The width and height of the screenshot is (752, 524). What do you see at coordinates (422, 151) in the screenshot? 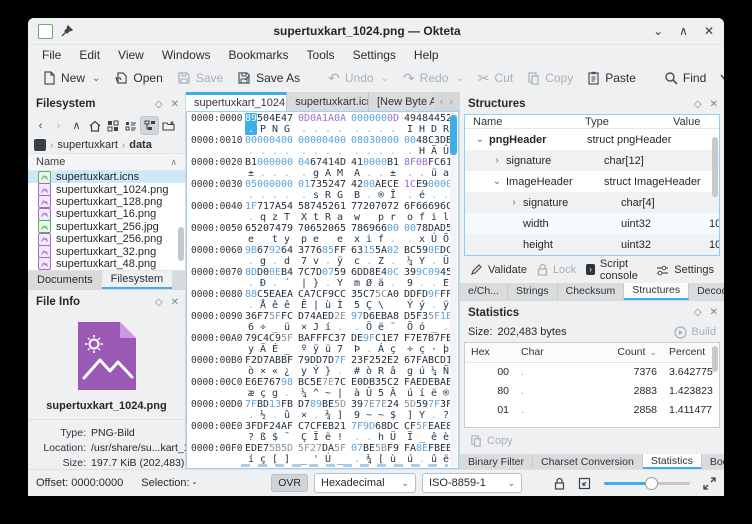
I see `char-cell: H` at bounding box center [422, 151].